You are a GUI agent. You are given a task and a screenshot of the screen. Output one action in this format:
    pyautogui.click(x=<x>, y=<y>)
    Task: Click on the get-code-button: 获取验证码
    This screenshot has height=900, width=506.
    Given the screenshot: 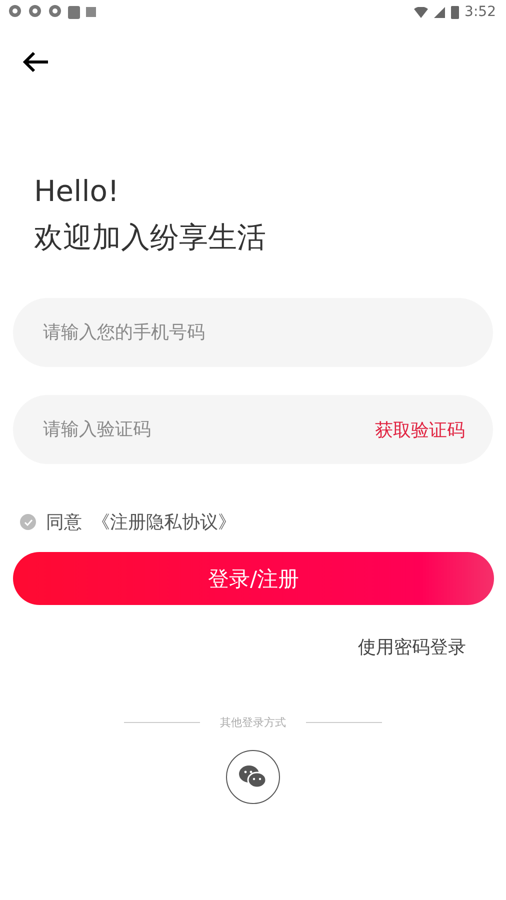 What is the action you would take?
    pyautogui.click(x=420, y=430)
    